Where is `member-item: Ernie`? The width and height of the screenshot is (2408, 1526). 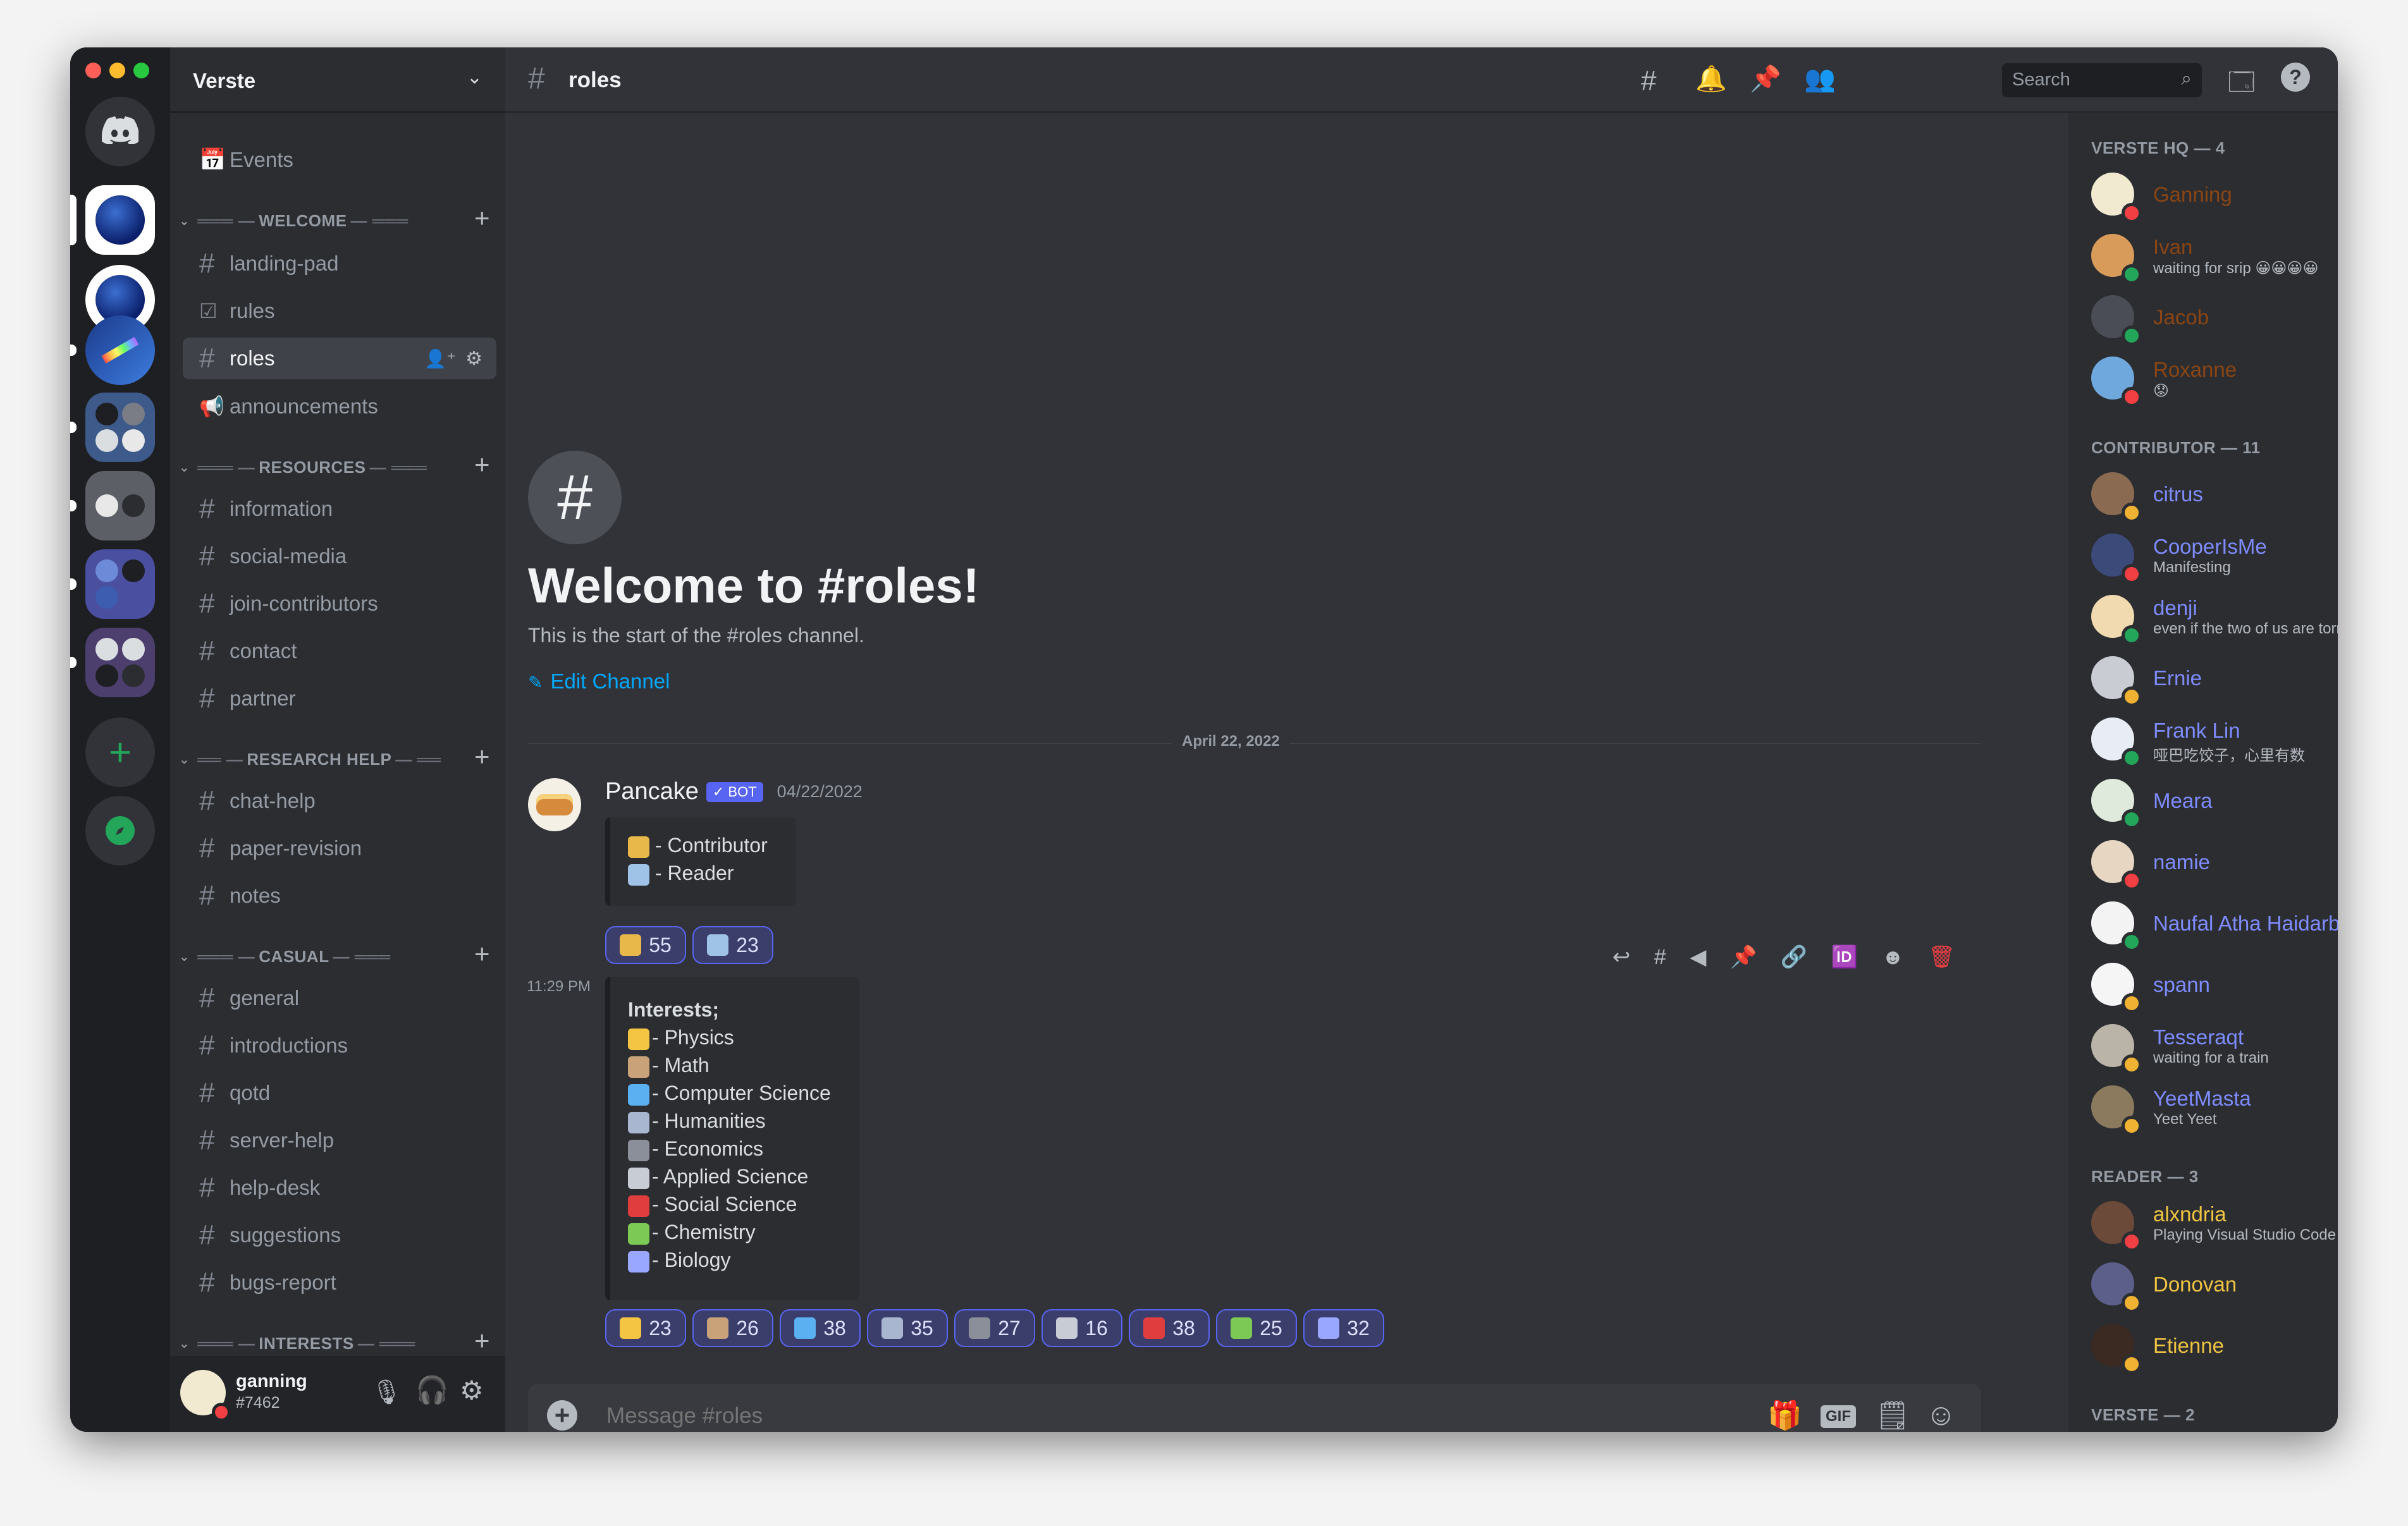
member-item: Ernie is located at coordinates (2214, 679).